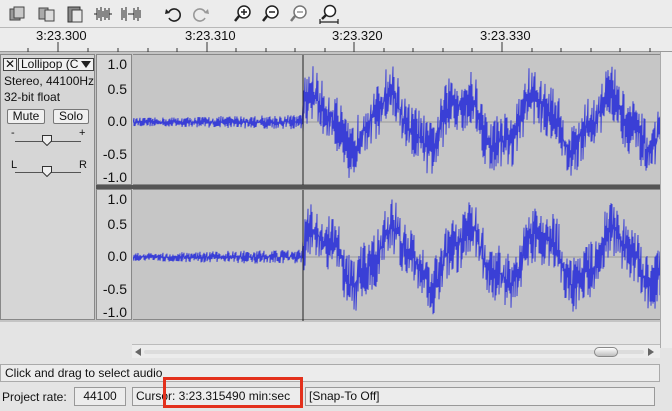 This screenshot has width=672, height=411. I want to click on copy-icon, so click(47, 14).